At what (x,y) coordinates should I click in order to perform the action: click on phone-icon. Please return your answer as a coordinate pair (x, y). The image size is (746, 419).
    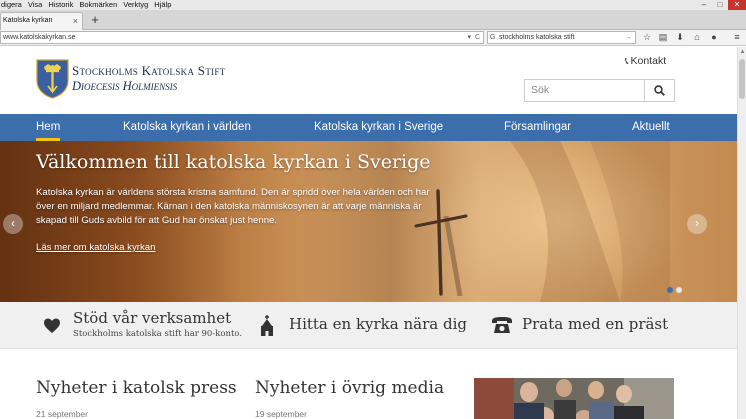
    Looking at the image, I should click on (502, 325).